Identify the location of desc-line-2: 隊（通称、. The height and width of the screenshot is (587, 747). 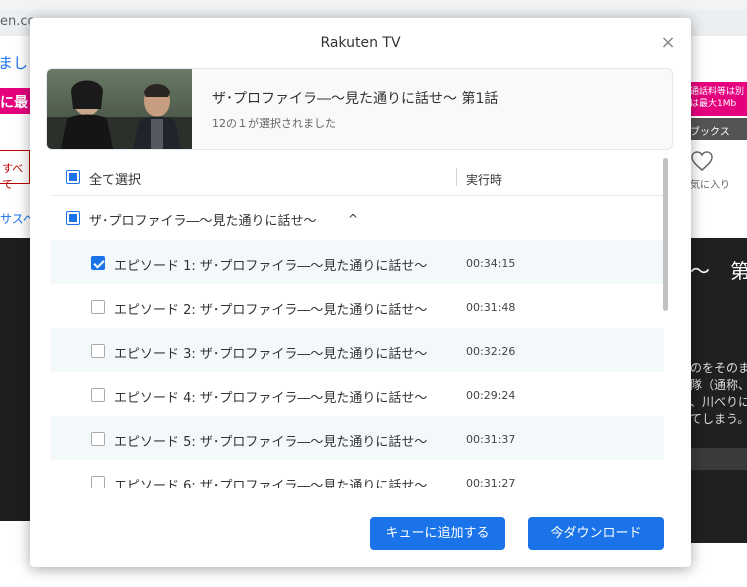
(718, 385).